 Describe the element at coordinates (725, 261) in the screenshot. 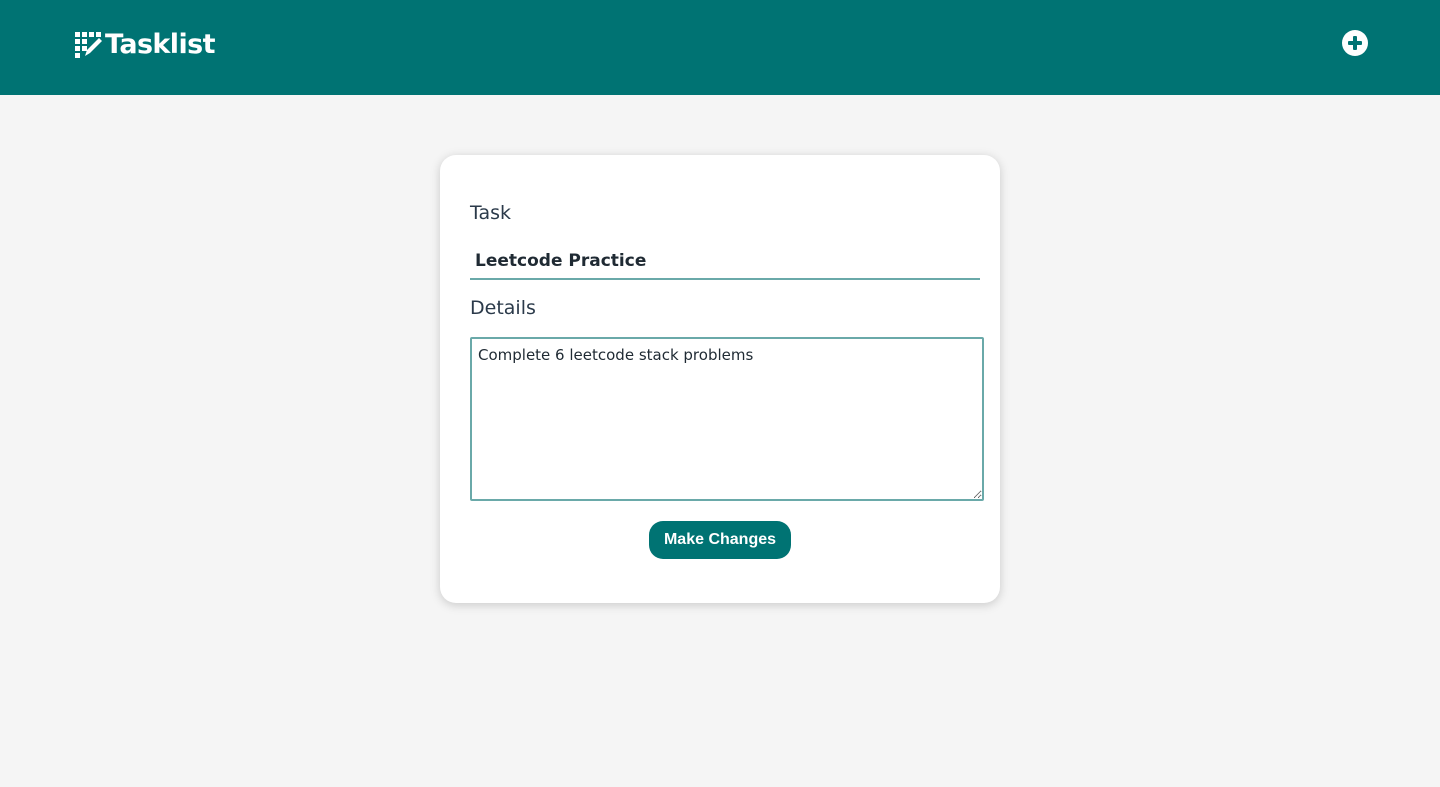

I see `task-title-input` at that location.